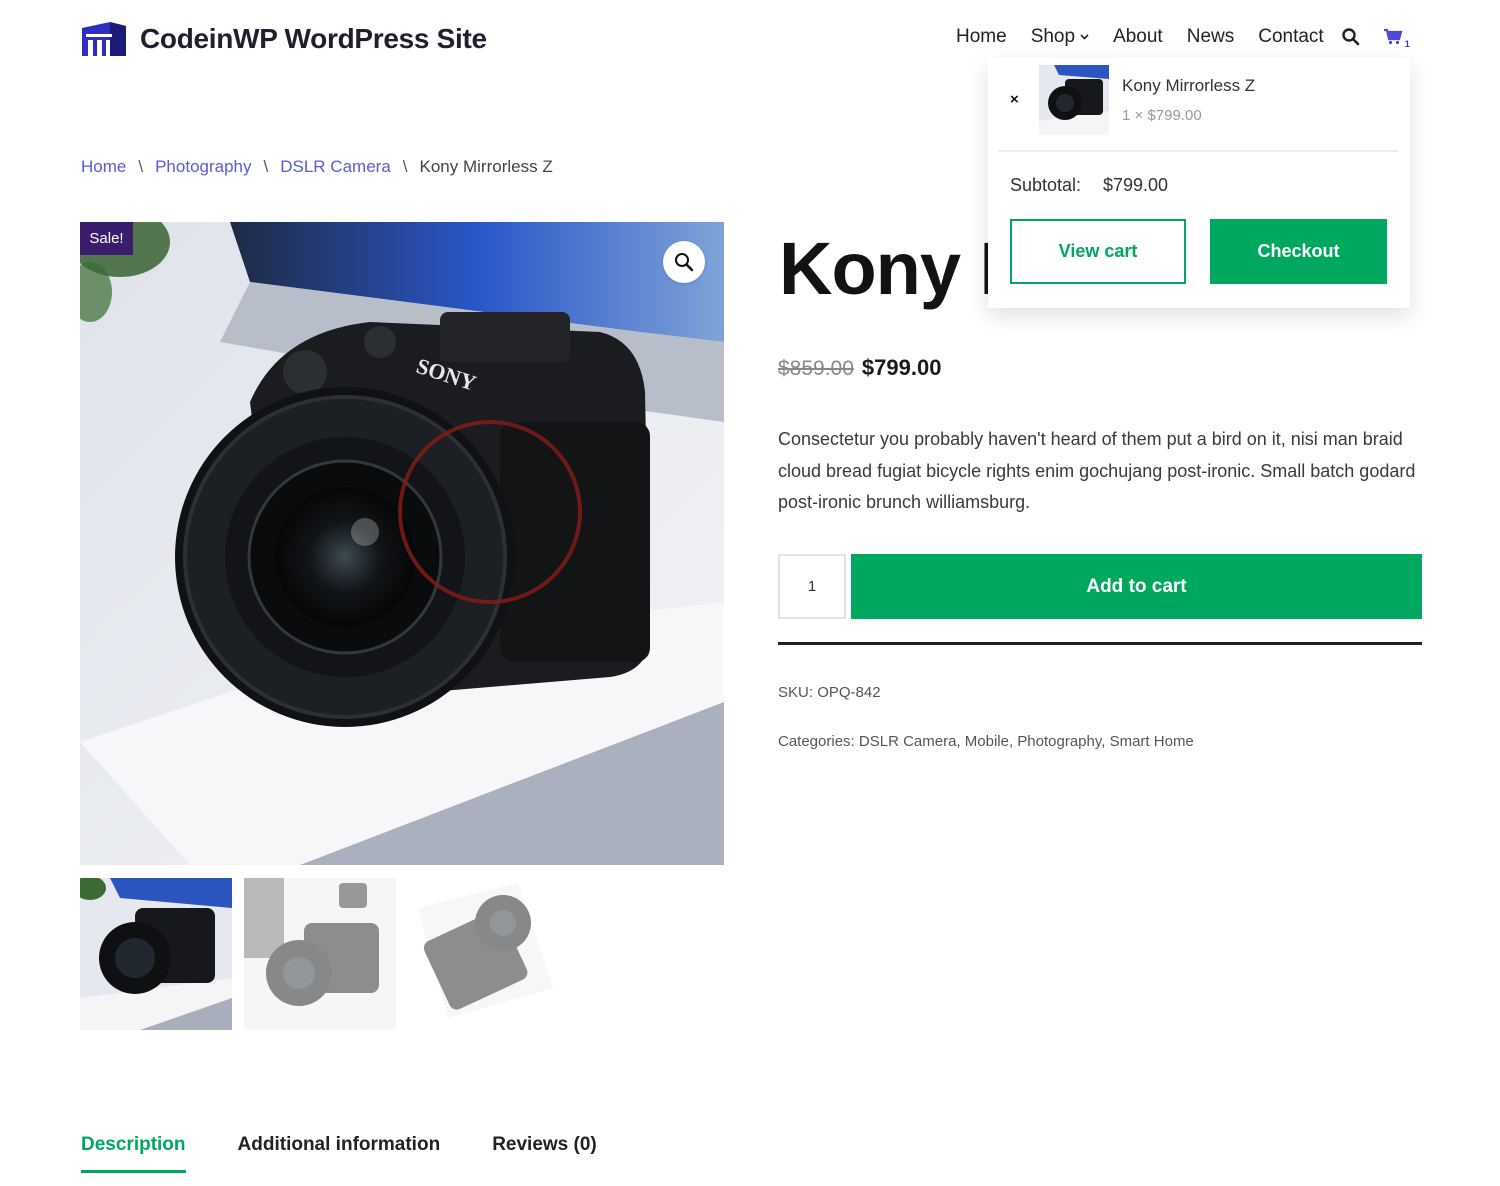 The image size is (1500, 1186). What do you see at coordinates (1211, 37) in the screenshot?
I see `nav-item-news: News` at bounding box center [1211, 37].